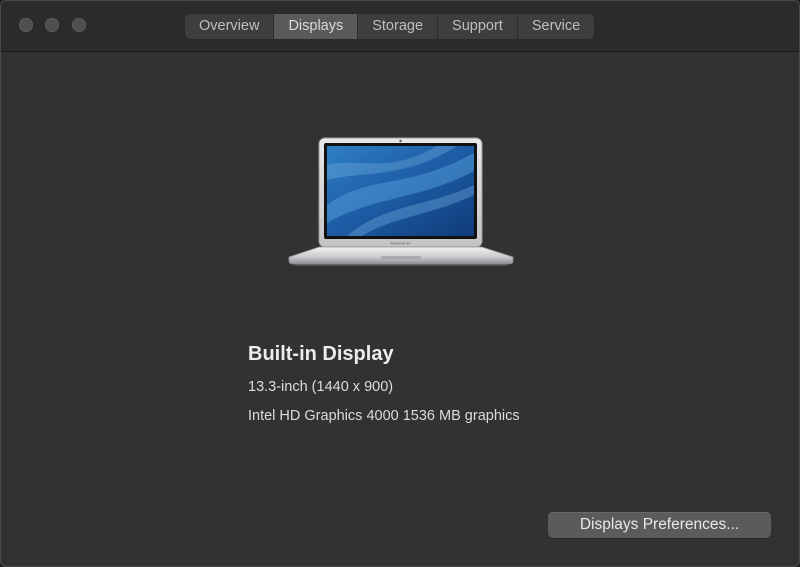  I want to click on close-window-button, so click(26, 25).